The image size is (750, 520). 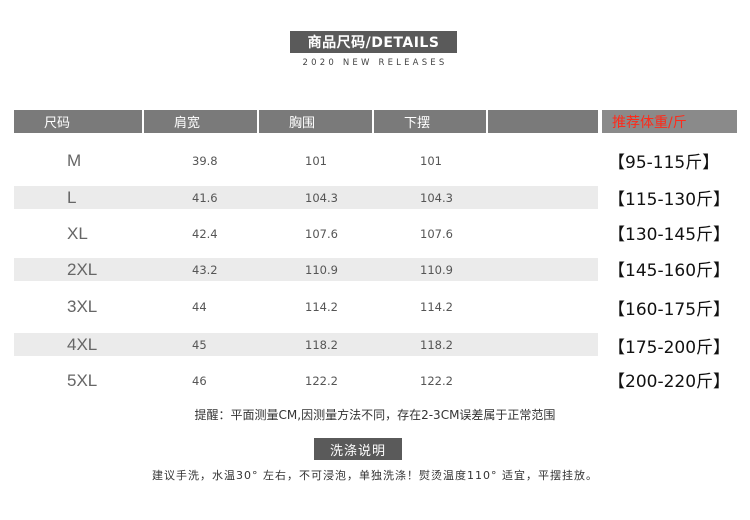 What do you see at coordinates (199, 306) in the screenshot?
I see `shoulder-cell: 44` at bounding box center [199, 306].